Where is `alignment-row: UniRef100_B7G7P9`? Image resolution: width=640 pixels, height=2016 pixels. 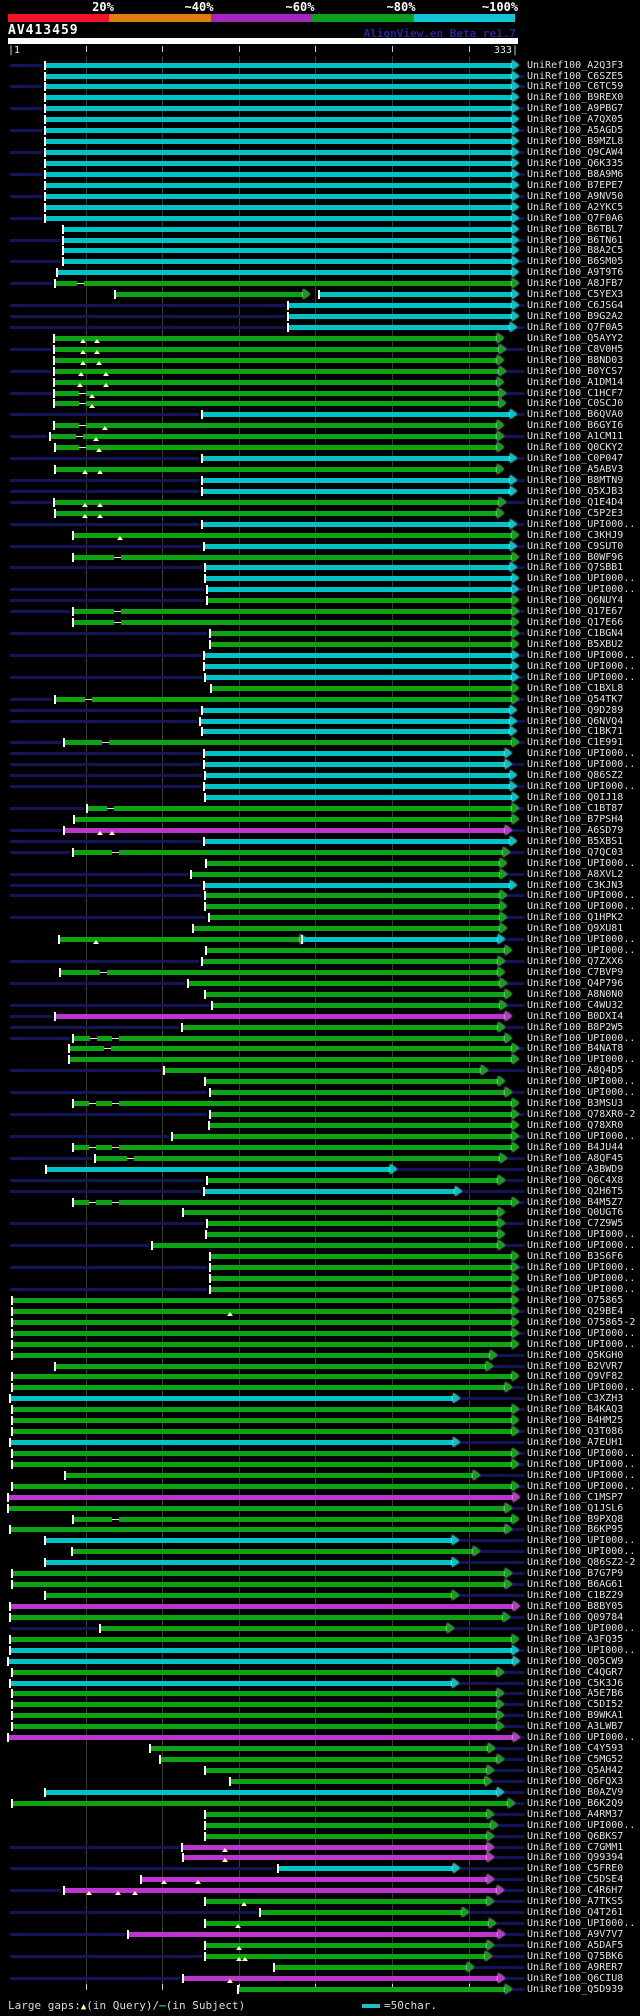 alignment-row: UniRef100_B7G7P9 is located at coordinates (320, 1573).